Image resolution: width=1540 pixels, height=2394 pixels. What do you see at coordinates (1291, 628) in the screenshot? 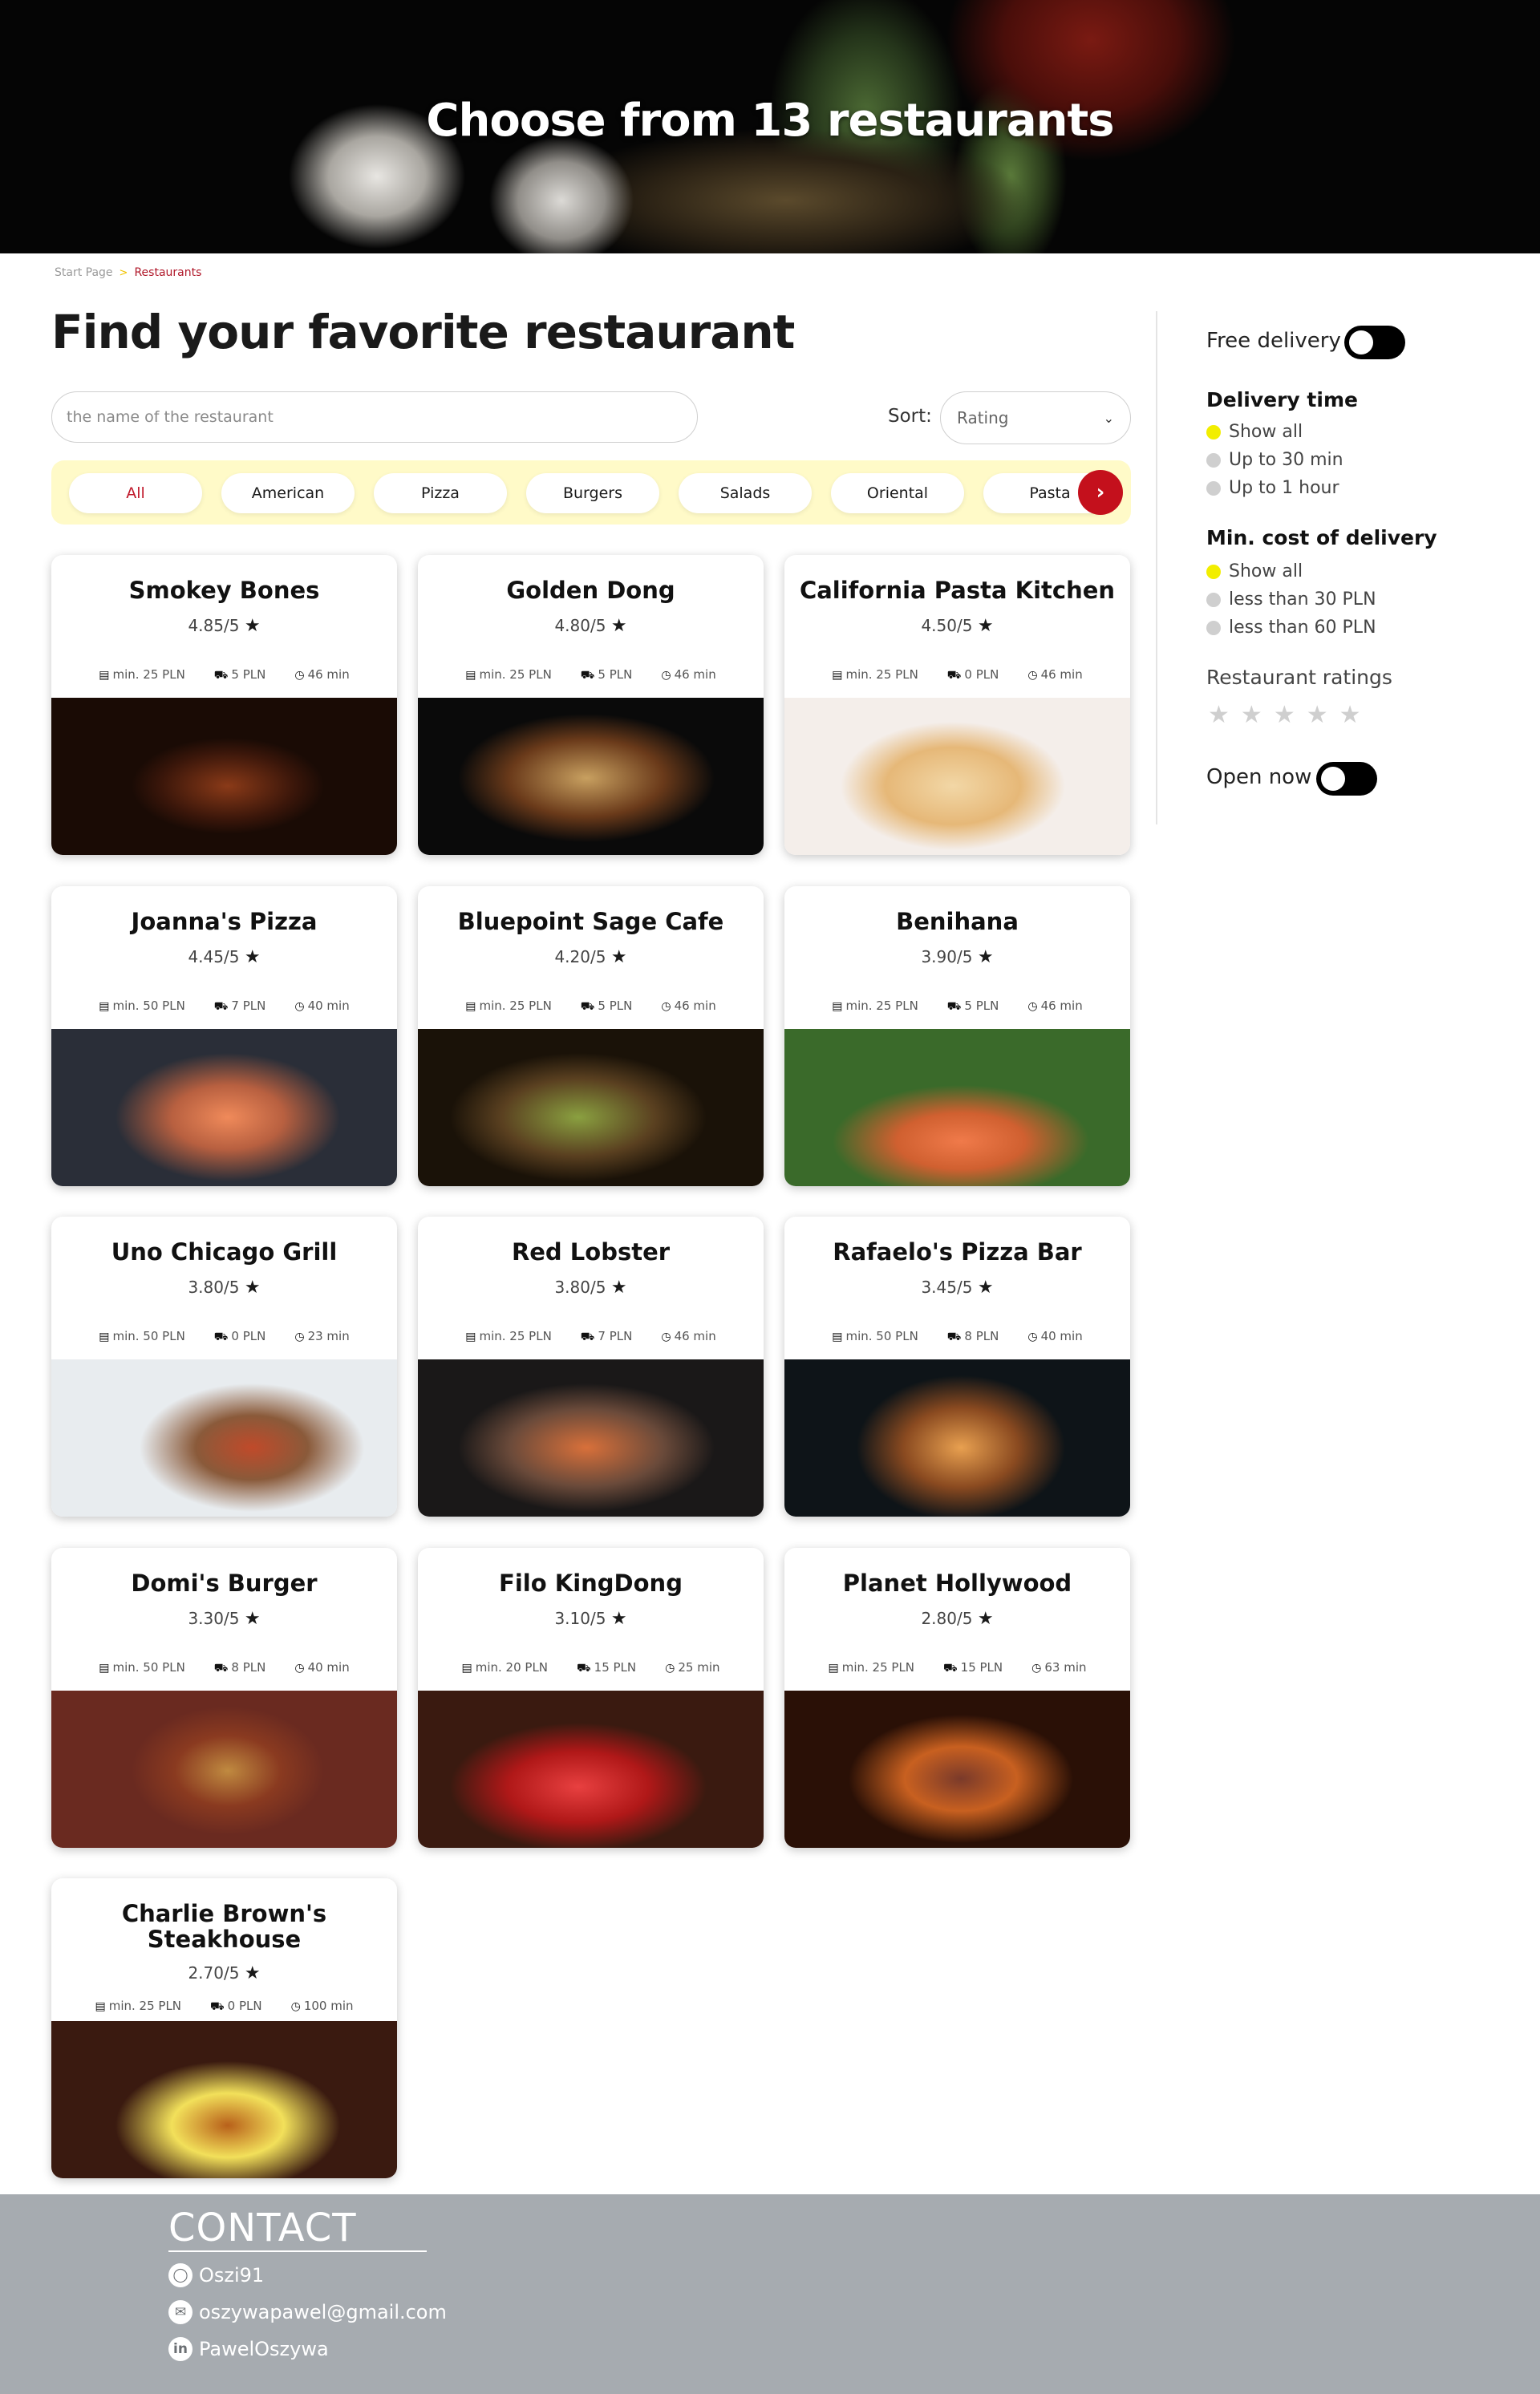
I see `min-cost-option-60: less than 60 PLN` at bounding box center [1291, 628].